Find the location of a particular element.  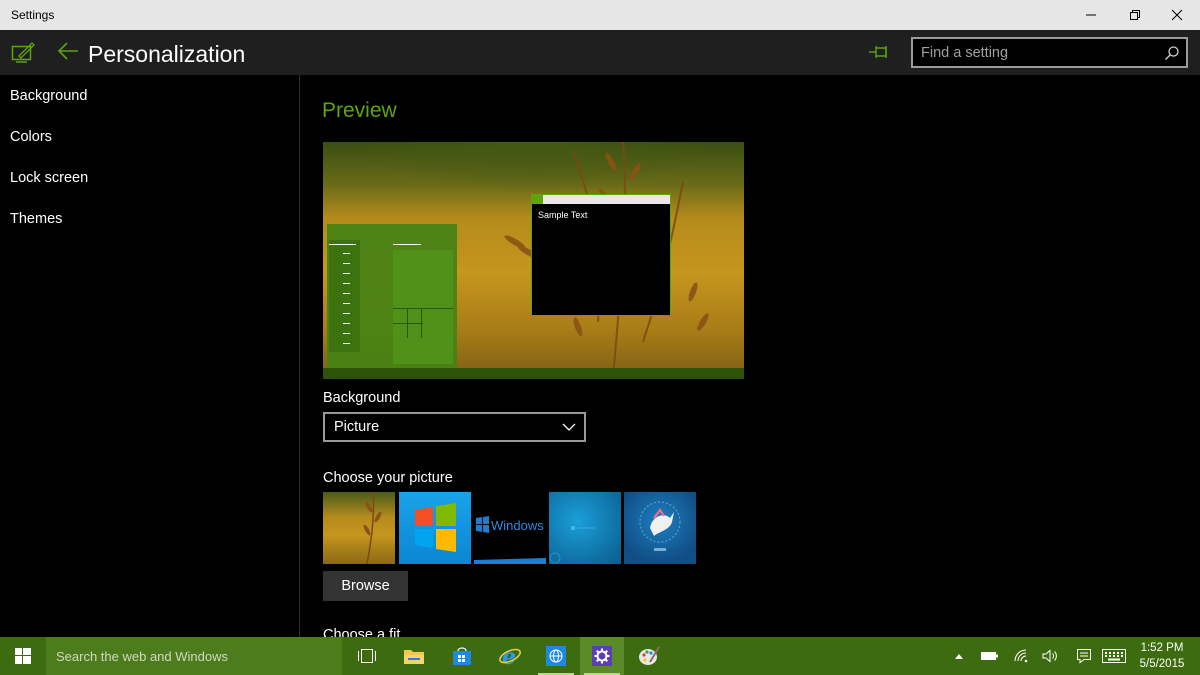

volume-indicator is located at coordinates (1050, 656).